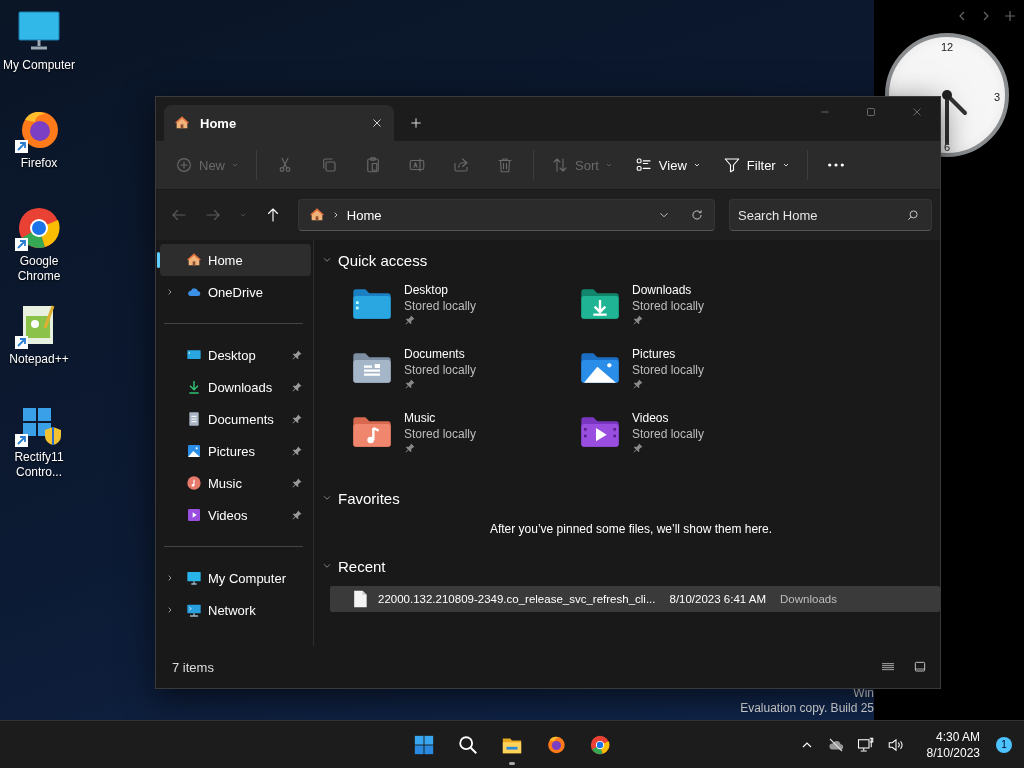  I want to click on home-tab: Home, so click(279, 123).